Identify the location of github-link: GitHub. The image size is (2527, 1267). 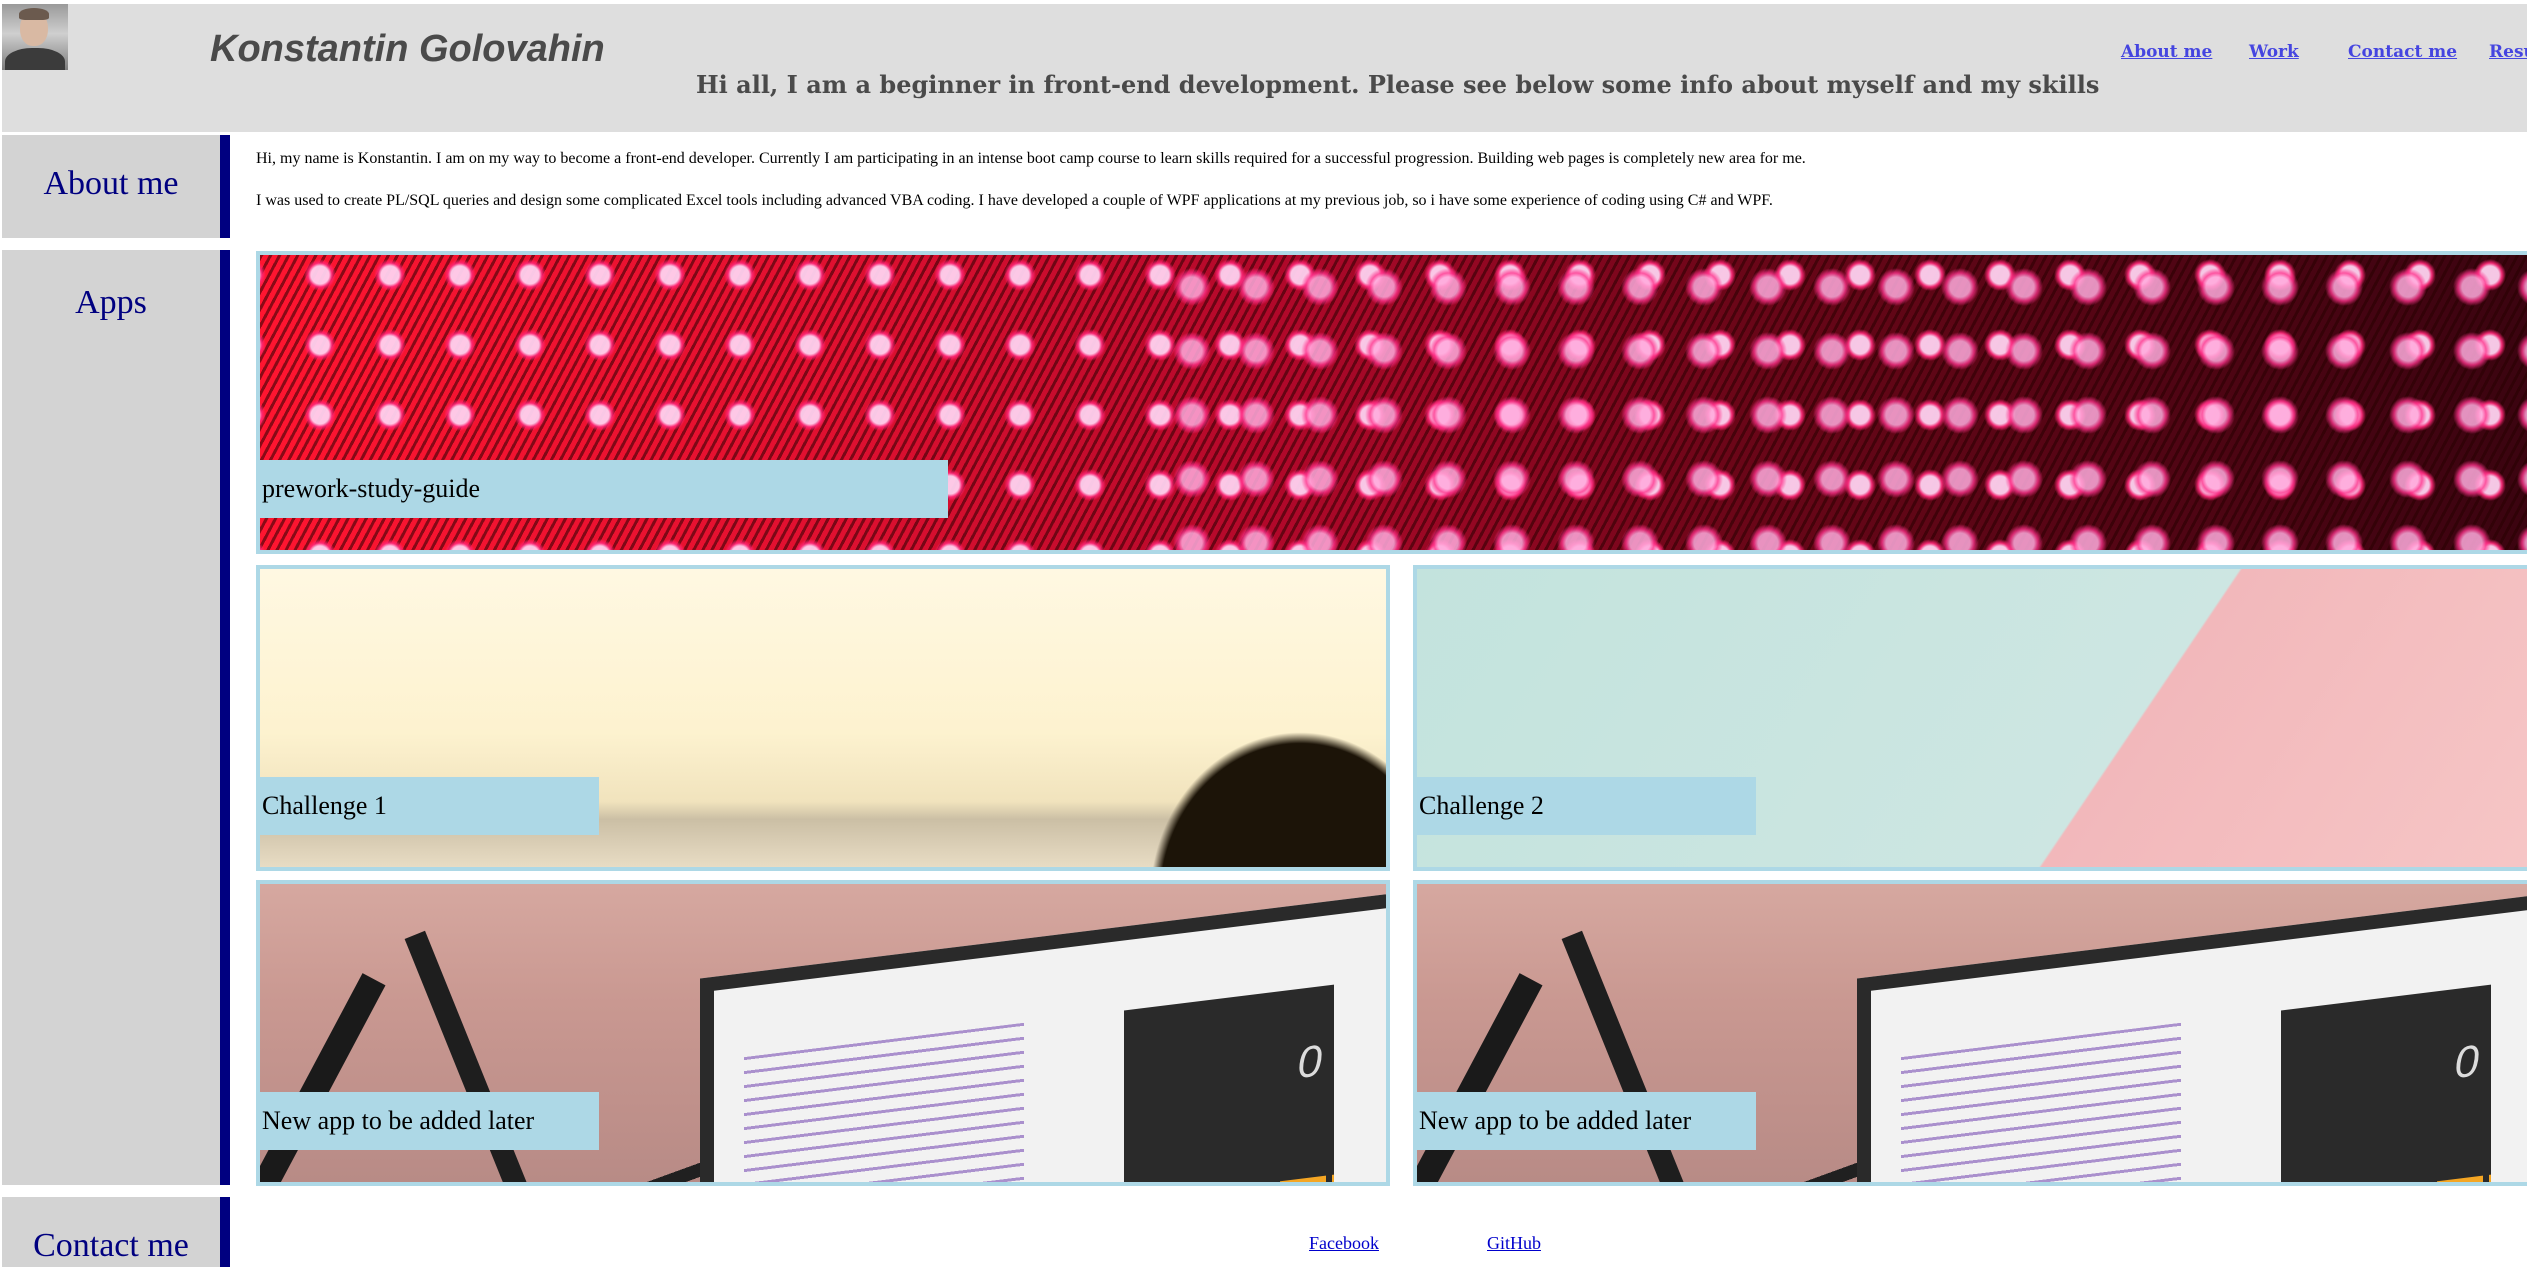
(1514, 1243).